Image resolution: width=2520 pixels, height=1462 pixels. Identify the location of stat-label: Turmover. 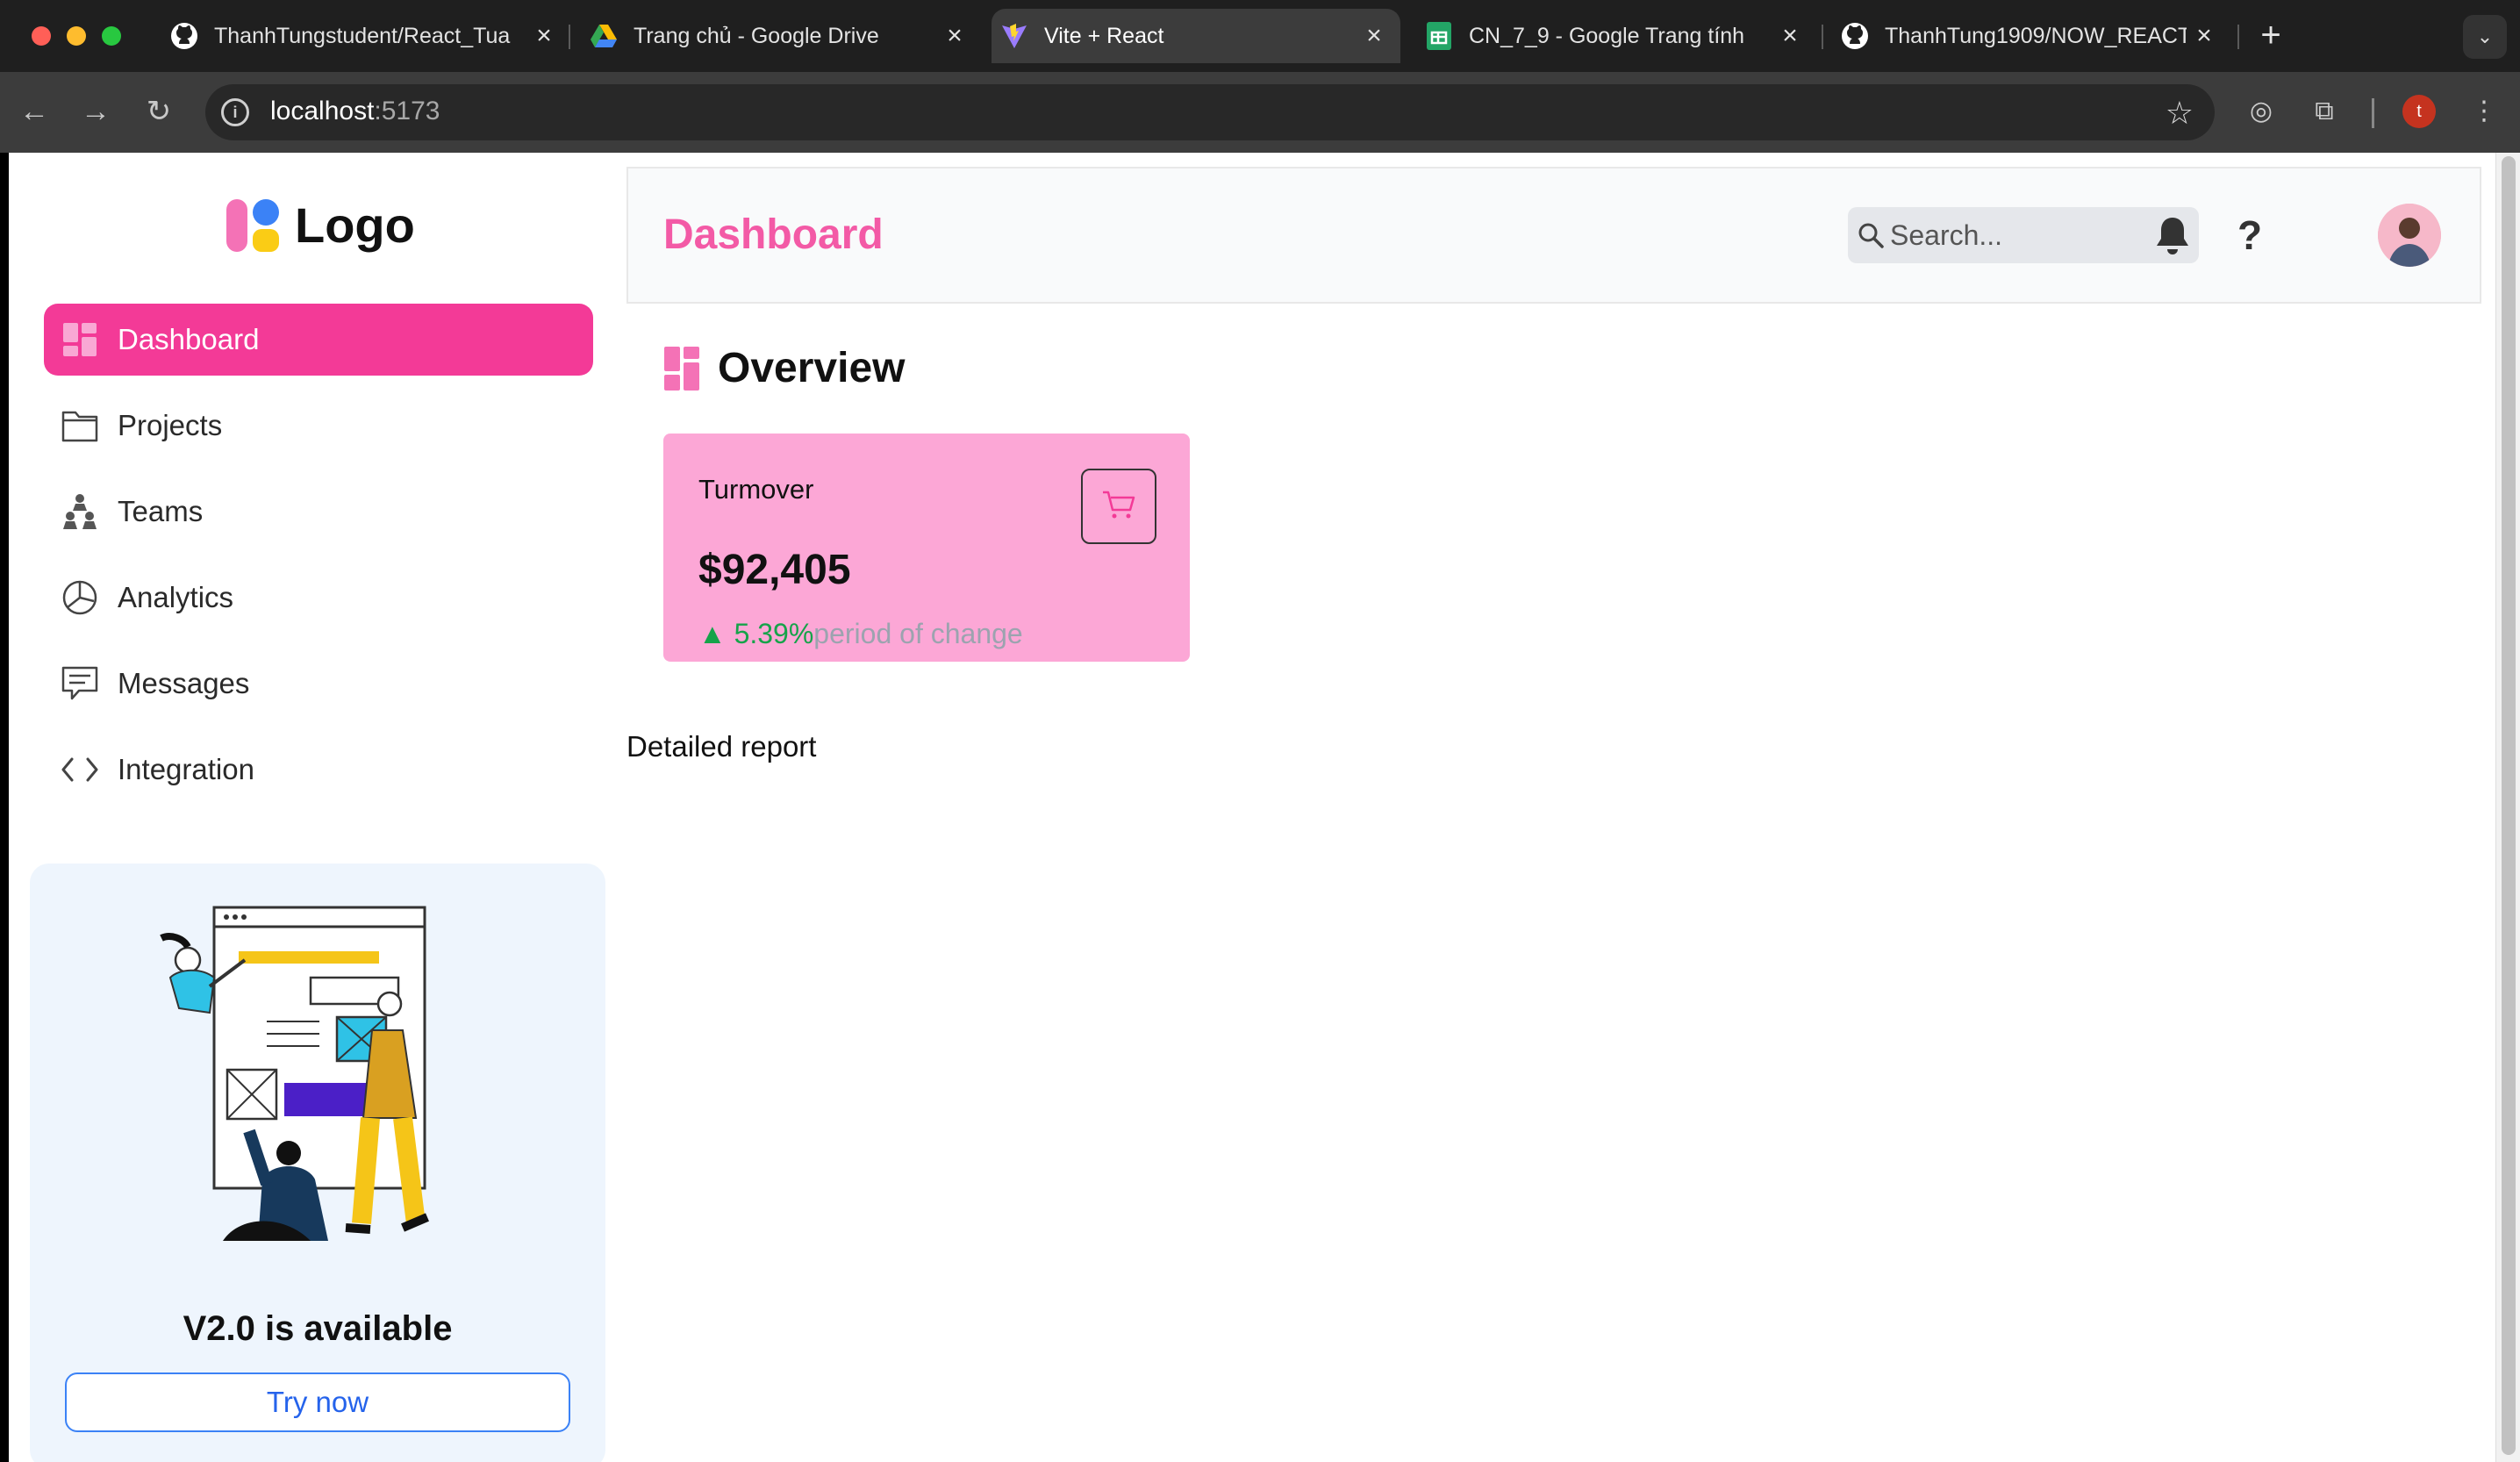
(756, 489).